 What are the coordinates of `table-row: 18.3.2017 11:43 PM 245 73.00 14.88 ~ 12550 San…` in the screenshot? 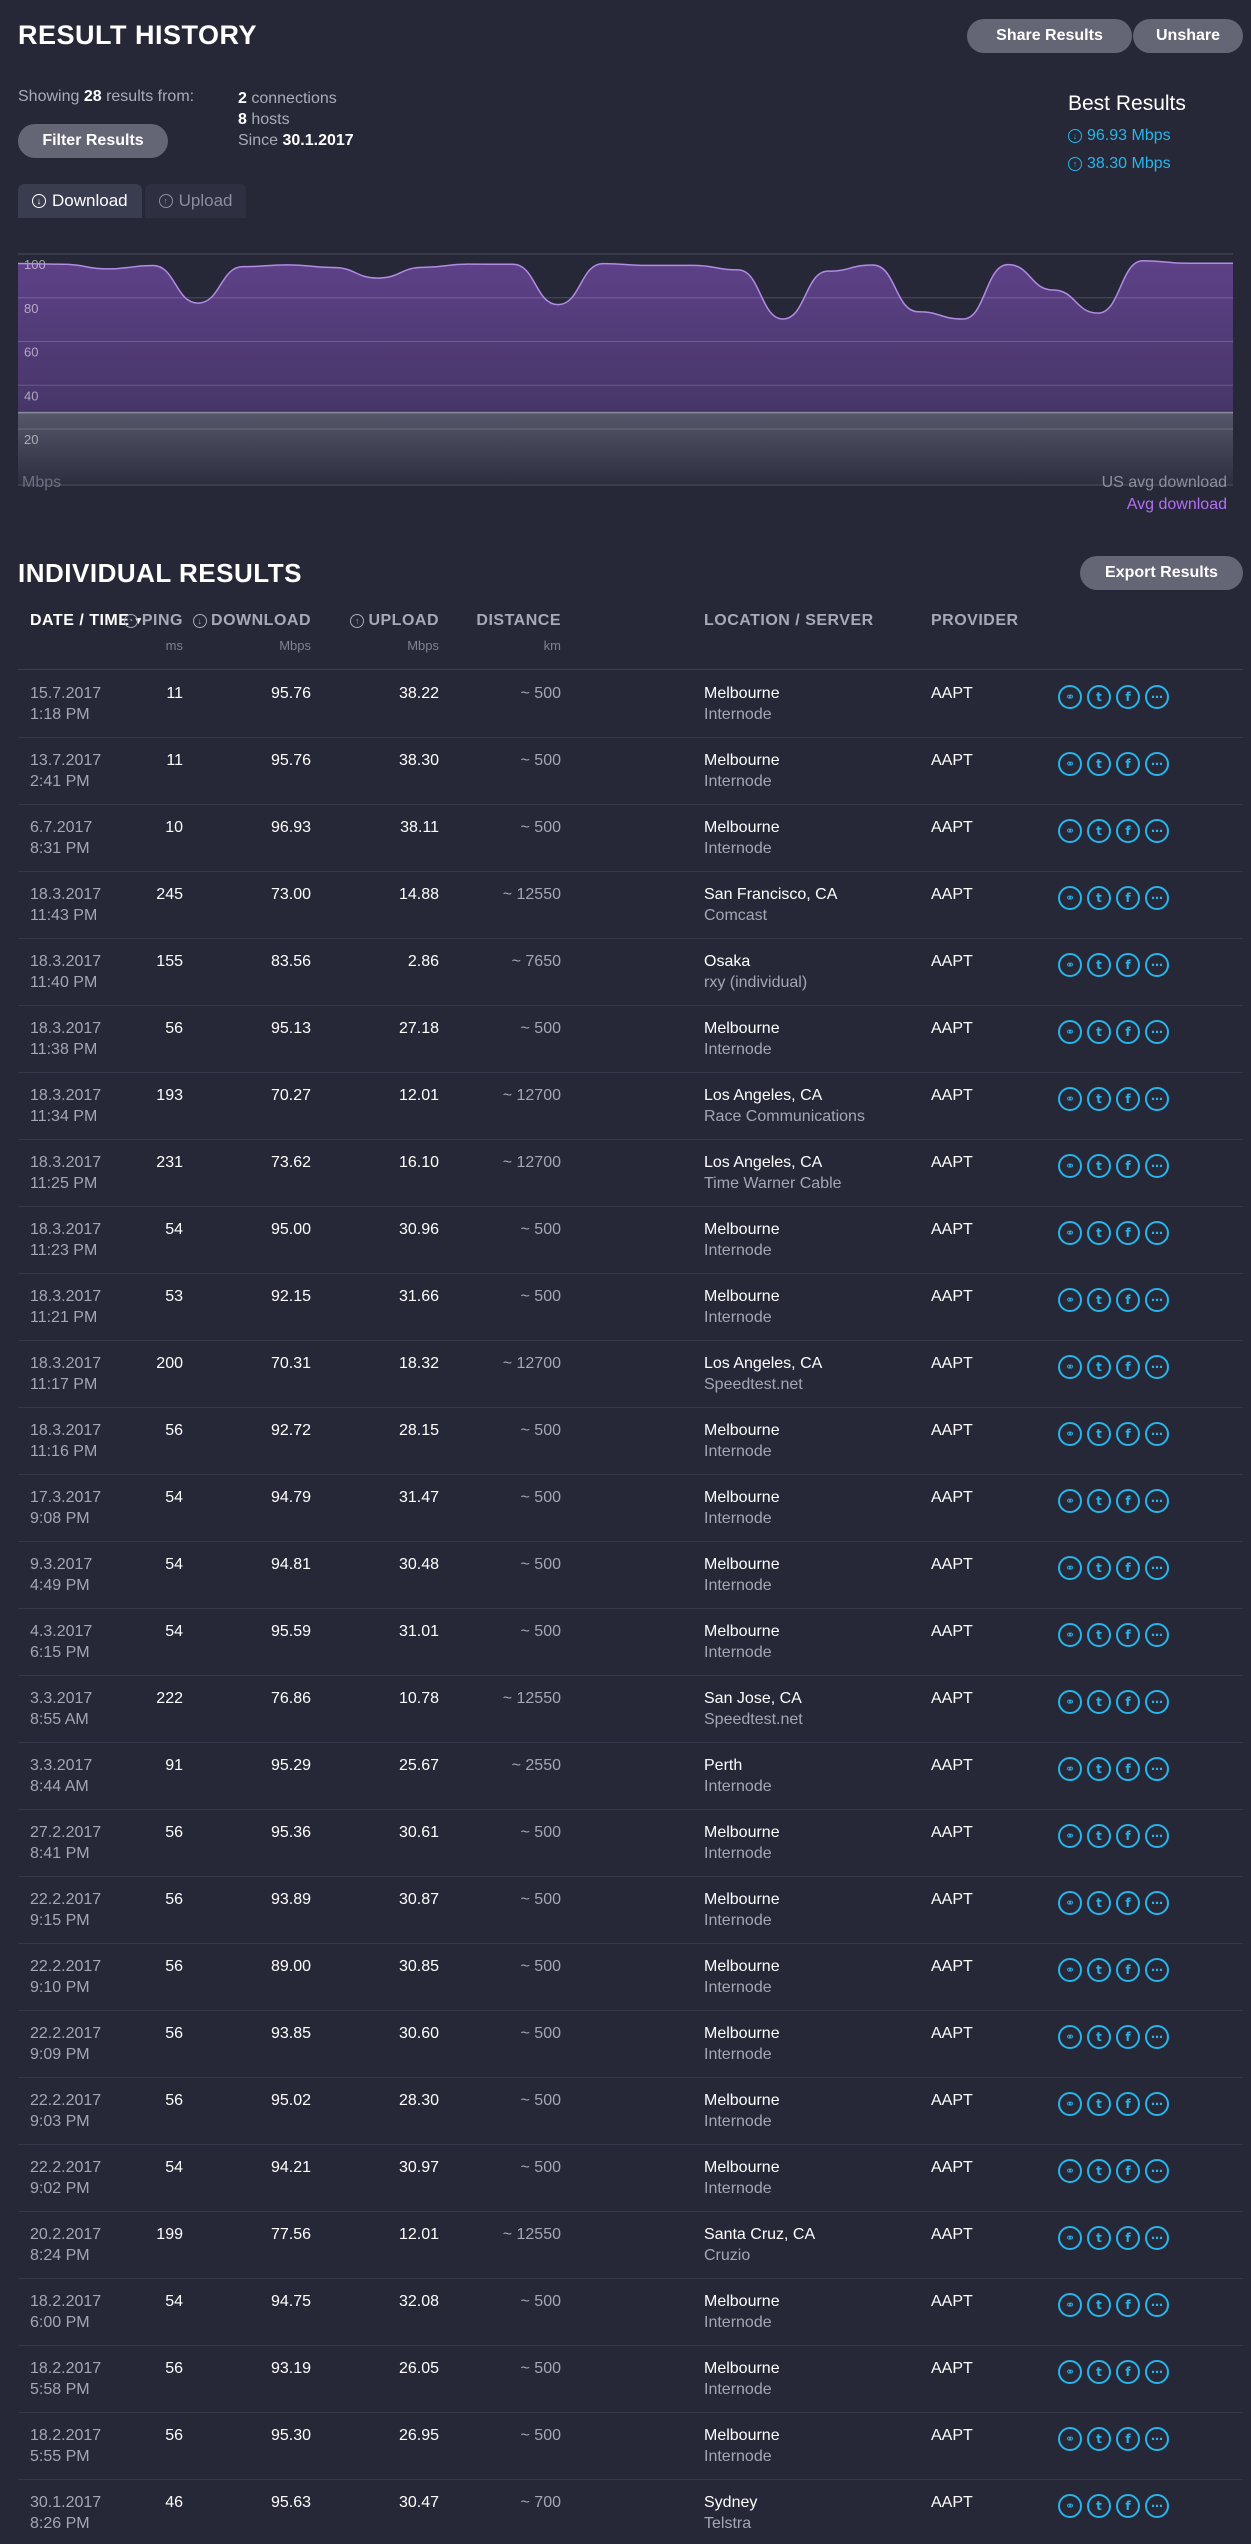 It's located at (630, 905).